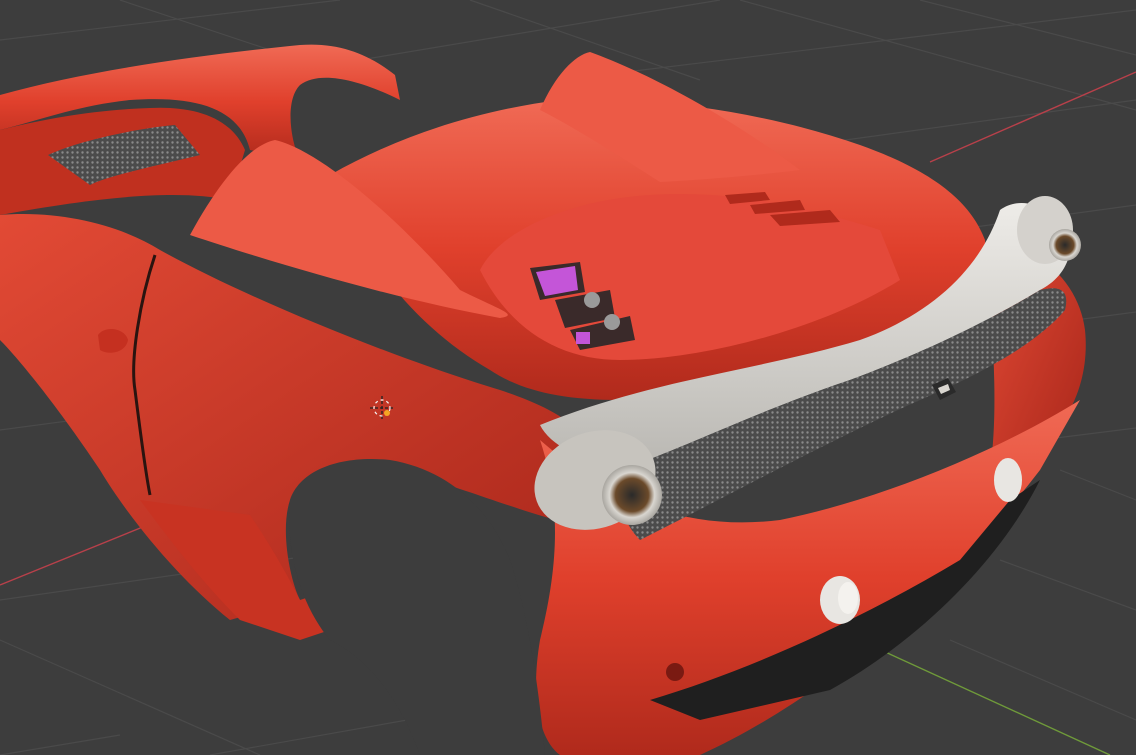  Describe the element at coordinates (1008, 480) in the screenshot. I see `exhaust-tip-right` at that location.